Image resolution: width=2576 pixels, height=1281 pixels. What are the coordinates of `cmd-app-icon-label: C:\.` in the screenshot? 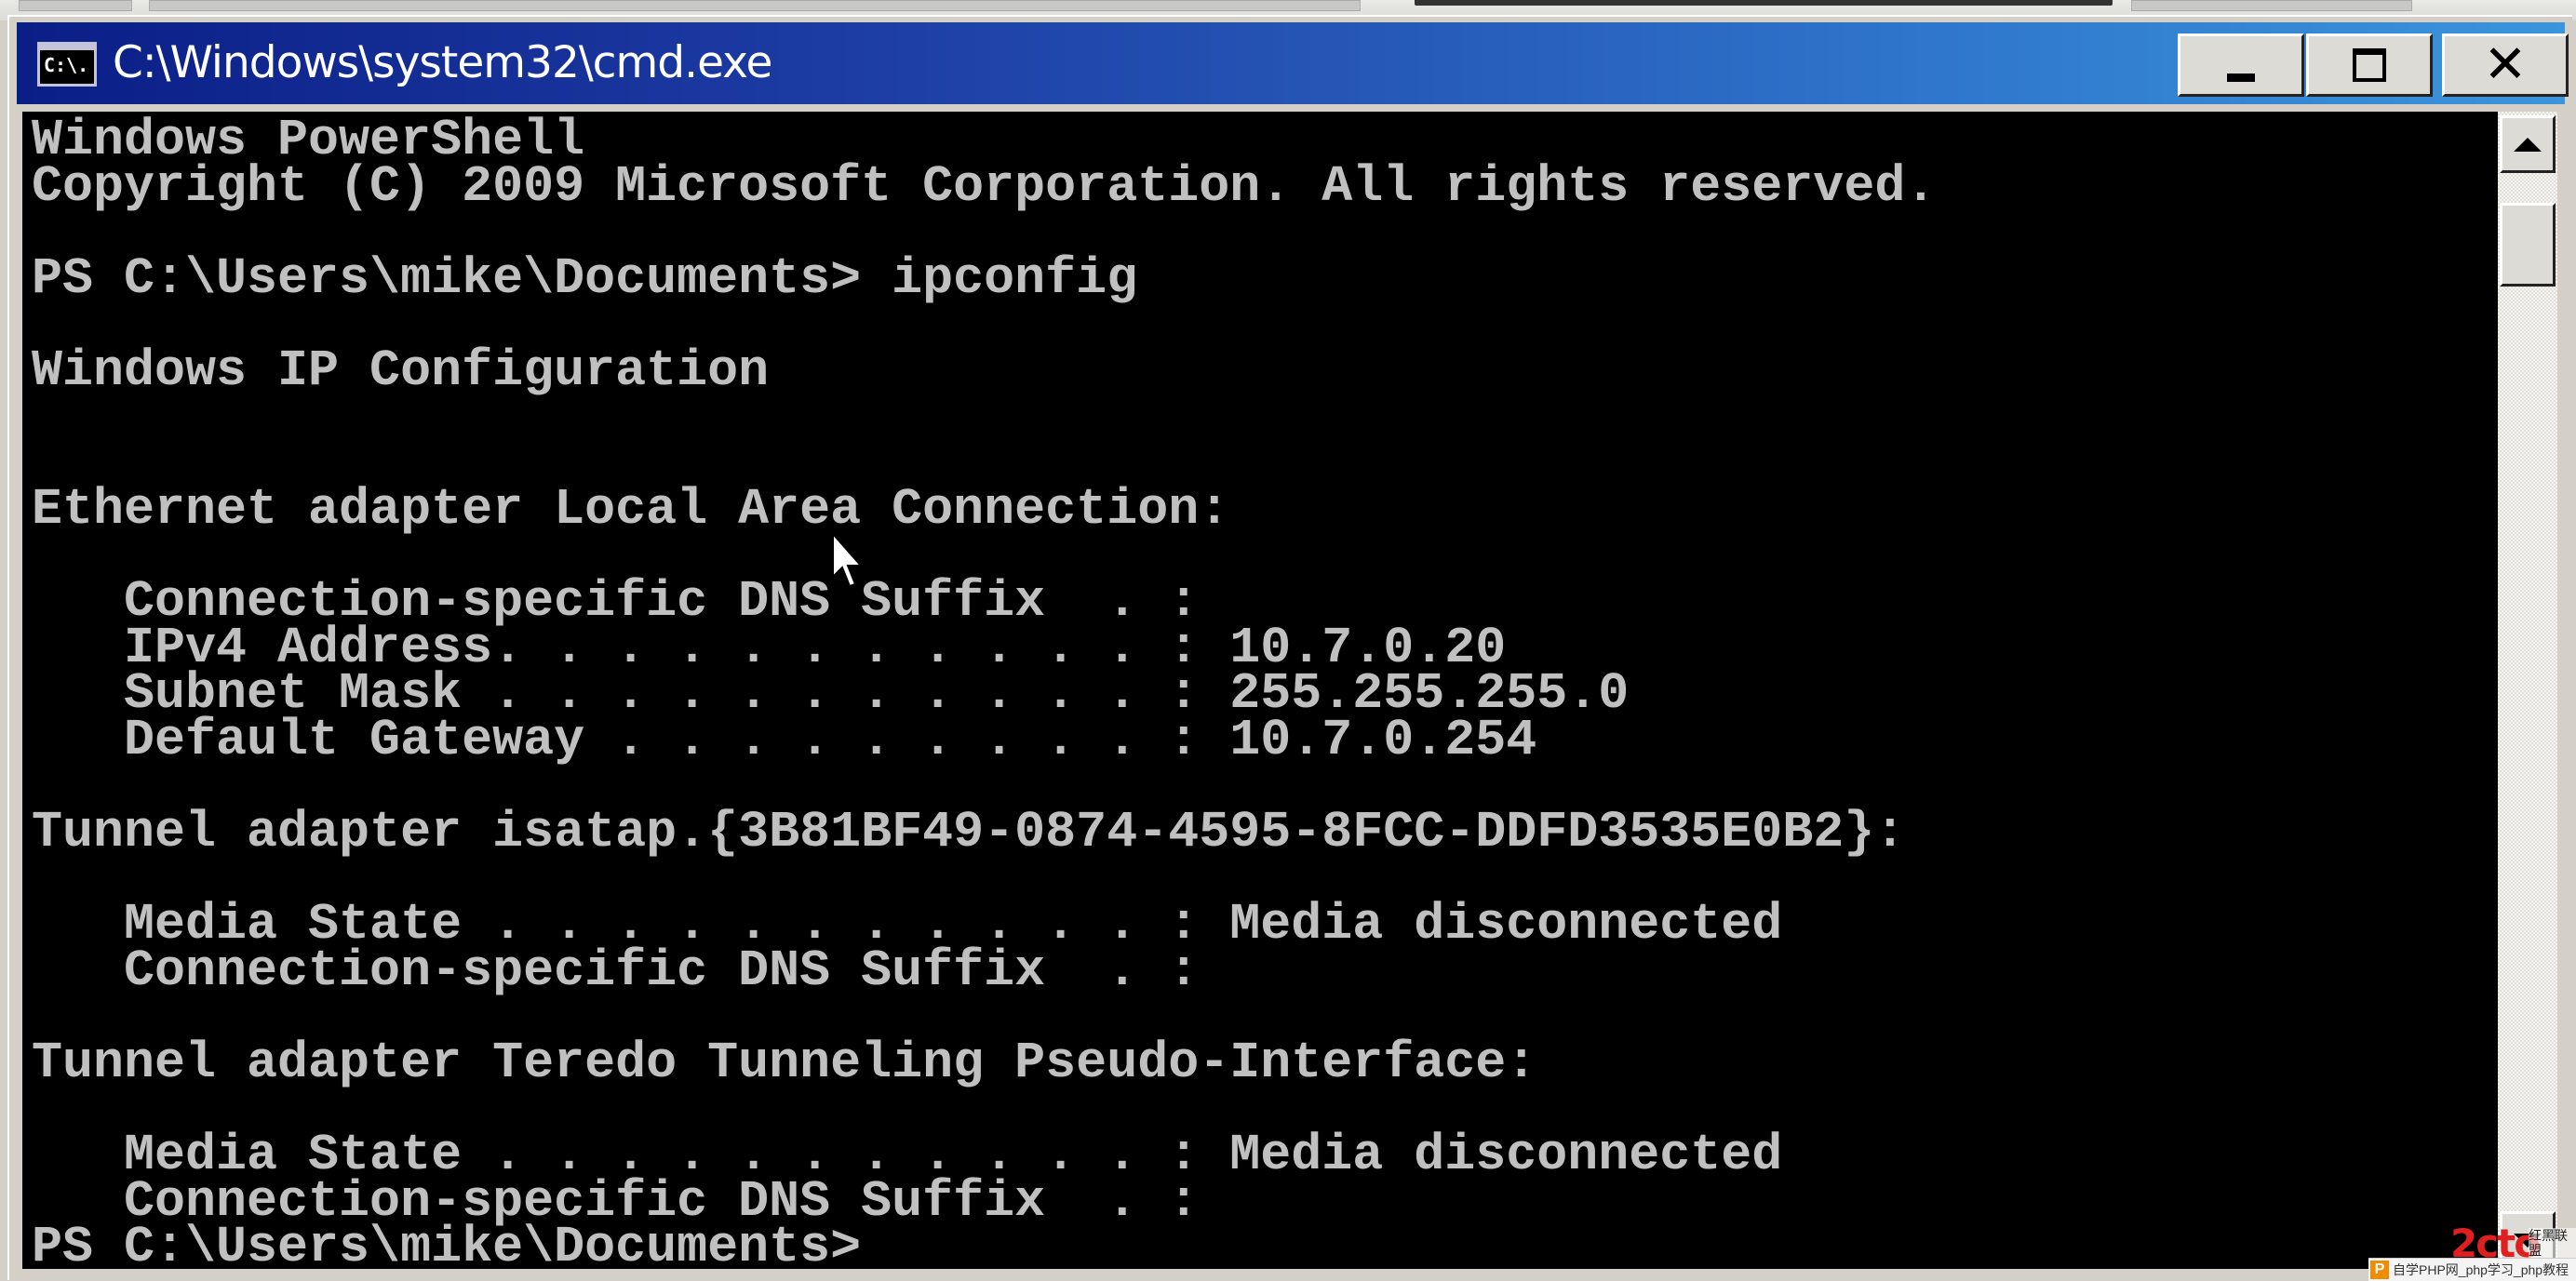 It's located at (66, 65).